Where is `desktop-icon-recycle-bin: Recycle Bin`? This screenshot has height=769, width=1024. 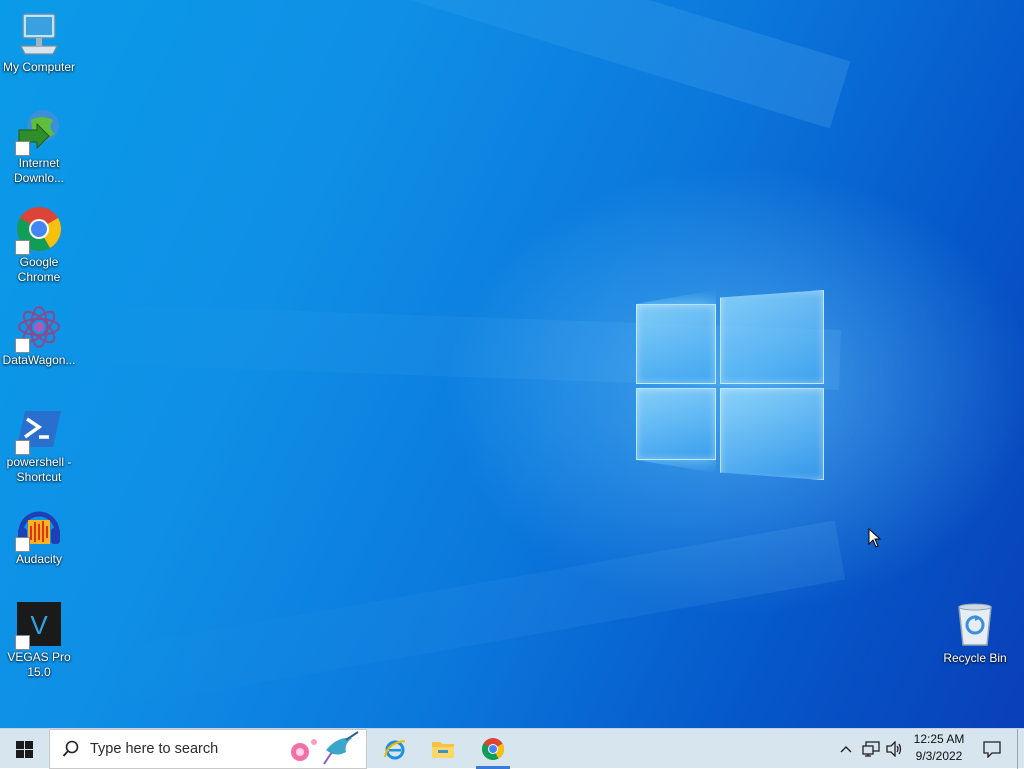
desktop-icon-recycle-bin: Recycle Bin is located at coordinates (975, 633).